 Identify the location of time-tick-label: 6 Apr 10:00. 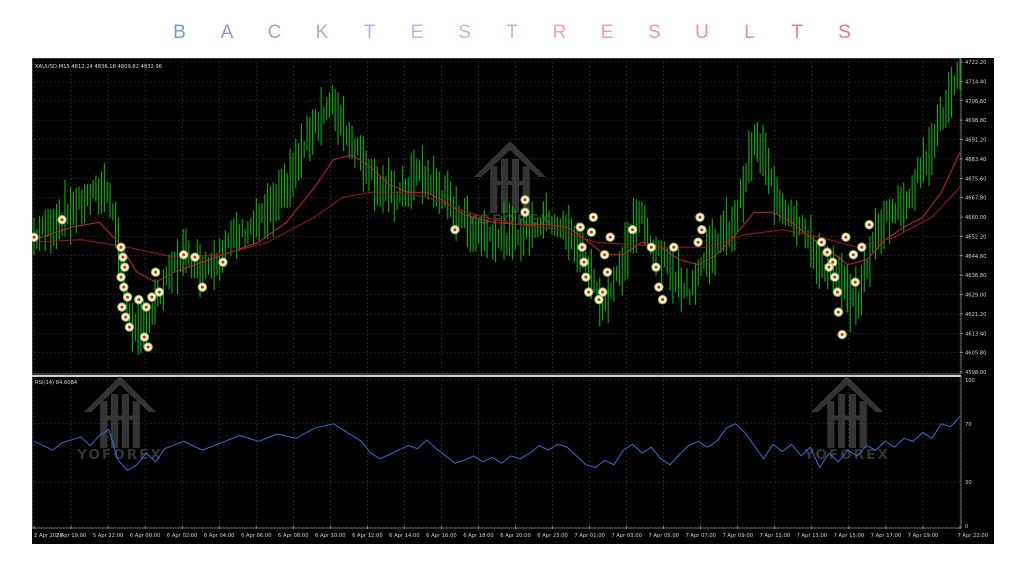
(330, 536).